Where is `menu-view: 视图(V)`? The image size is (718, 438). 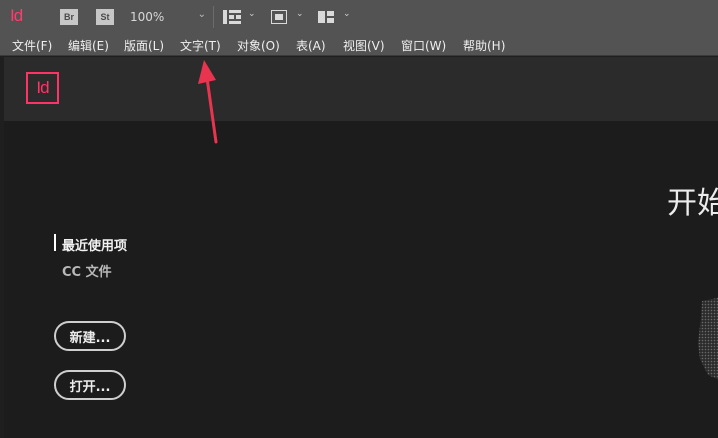
menu-view: 视图(V) is located at coordinates (364, 45).